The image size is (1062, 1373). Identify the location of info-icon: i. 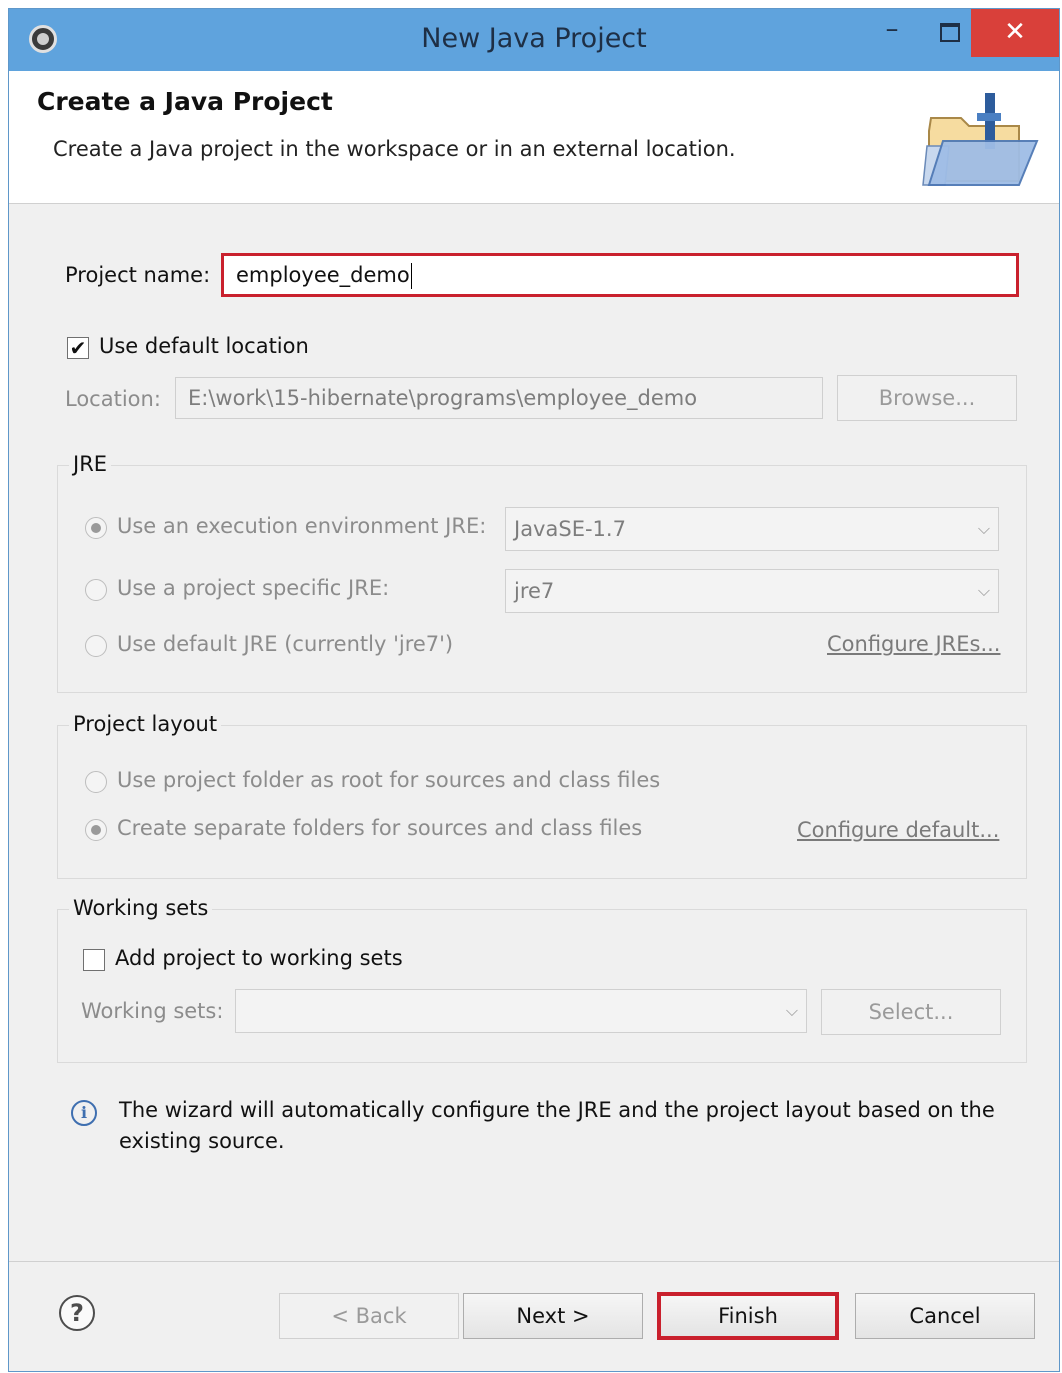
(84, 1113).